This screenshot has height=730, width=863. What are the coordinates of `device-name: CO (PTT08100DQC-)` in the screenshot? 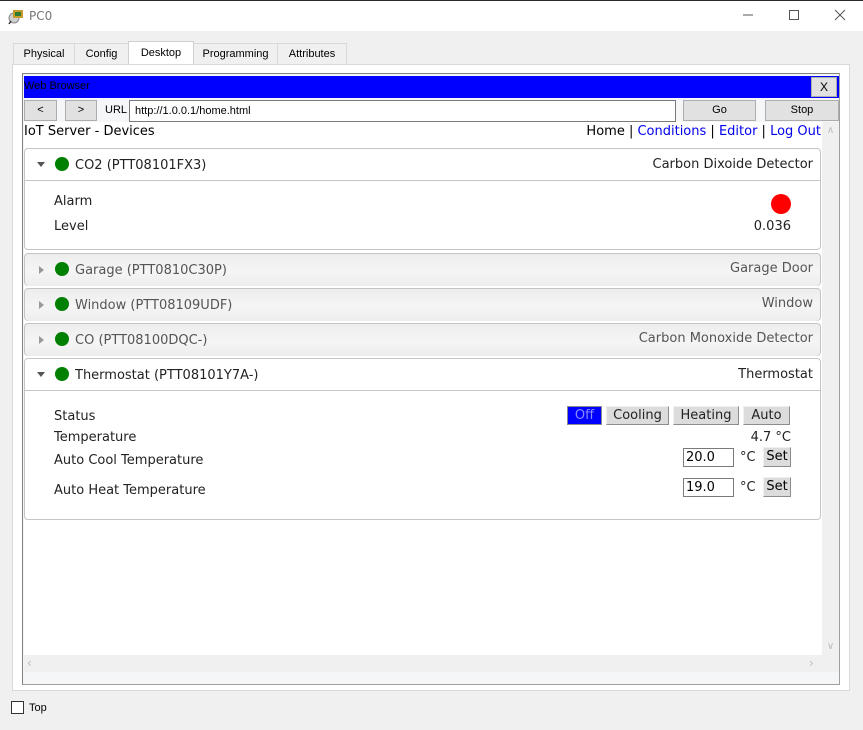 It's located at (141, 340).